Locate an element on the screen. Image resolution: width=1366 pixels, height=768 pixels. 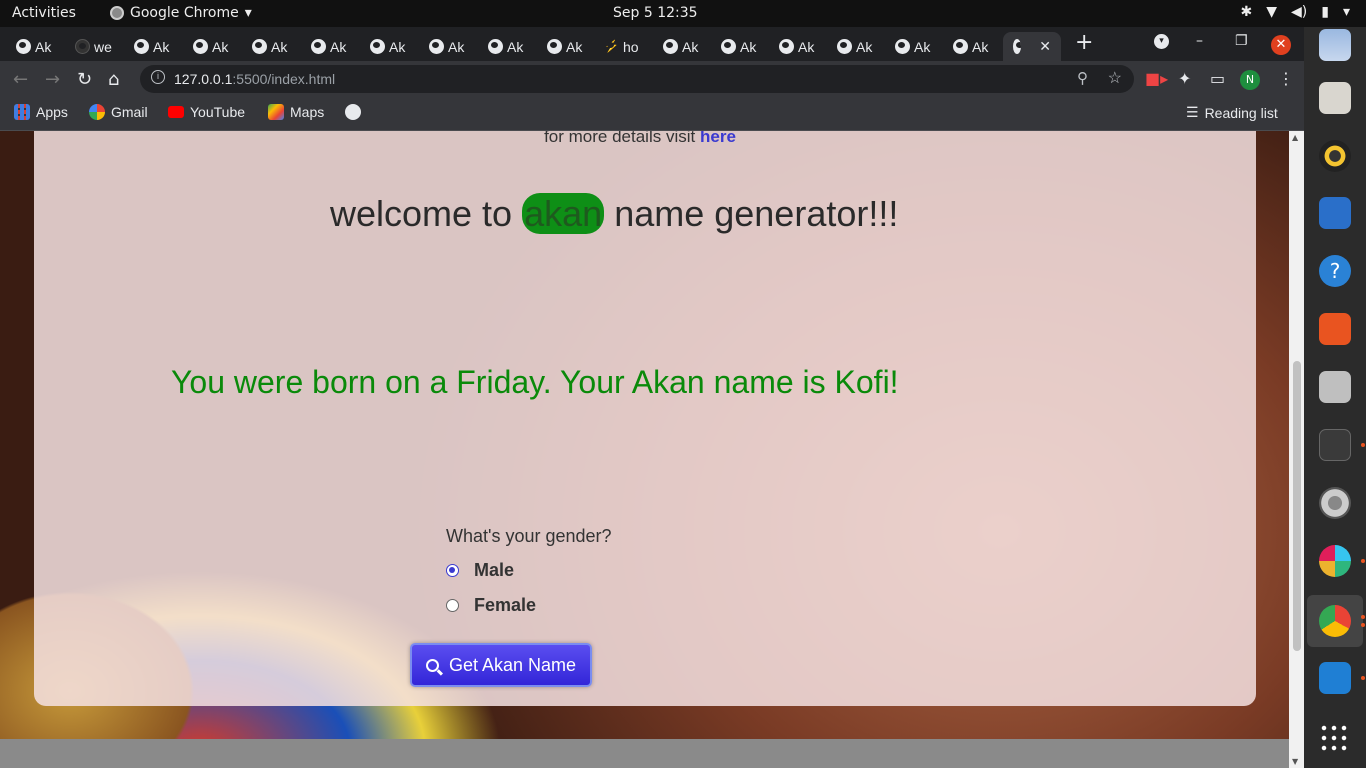
bookmark-star-icon: ☆ is located at coordinates (1115, 78).